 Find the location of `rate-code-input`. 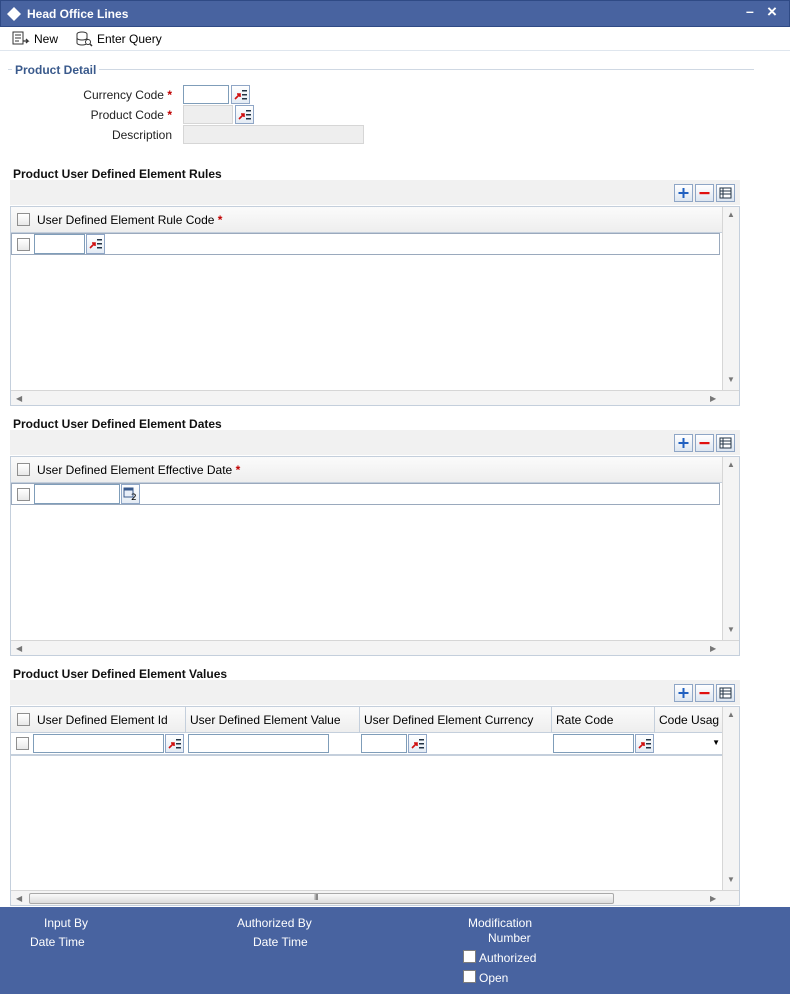

rate-code-input is located at coordinates (593, 743).